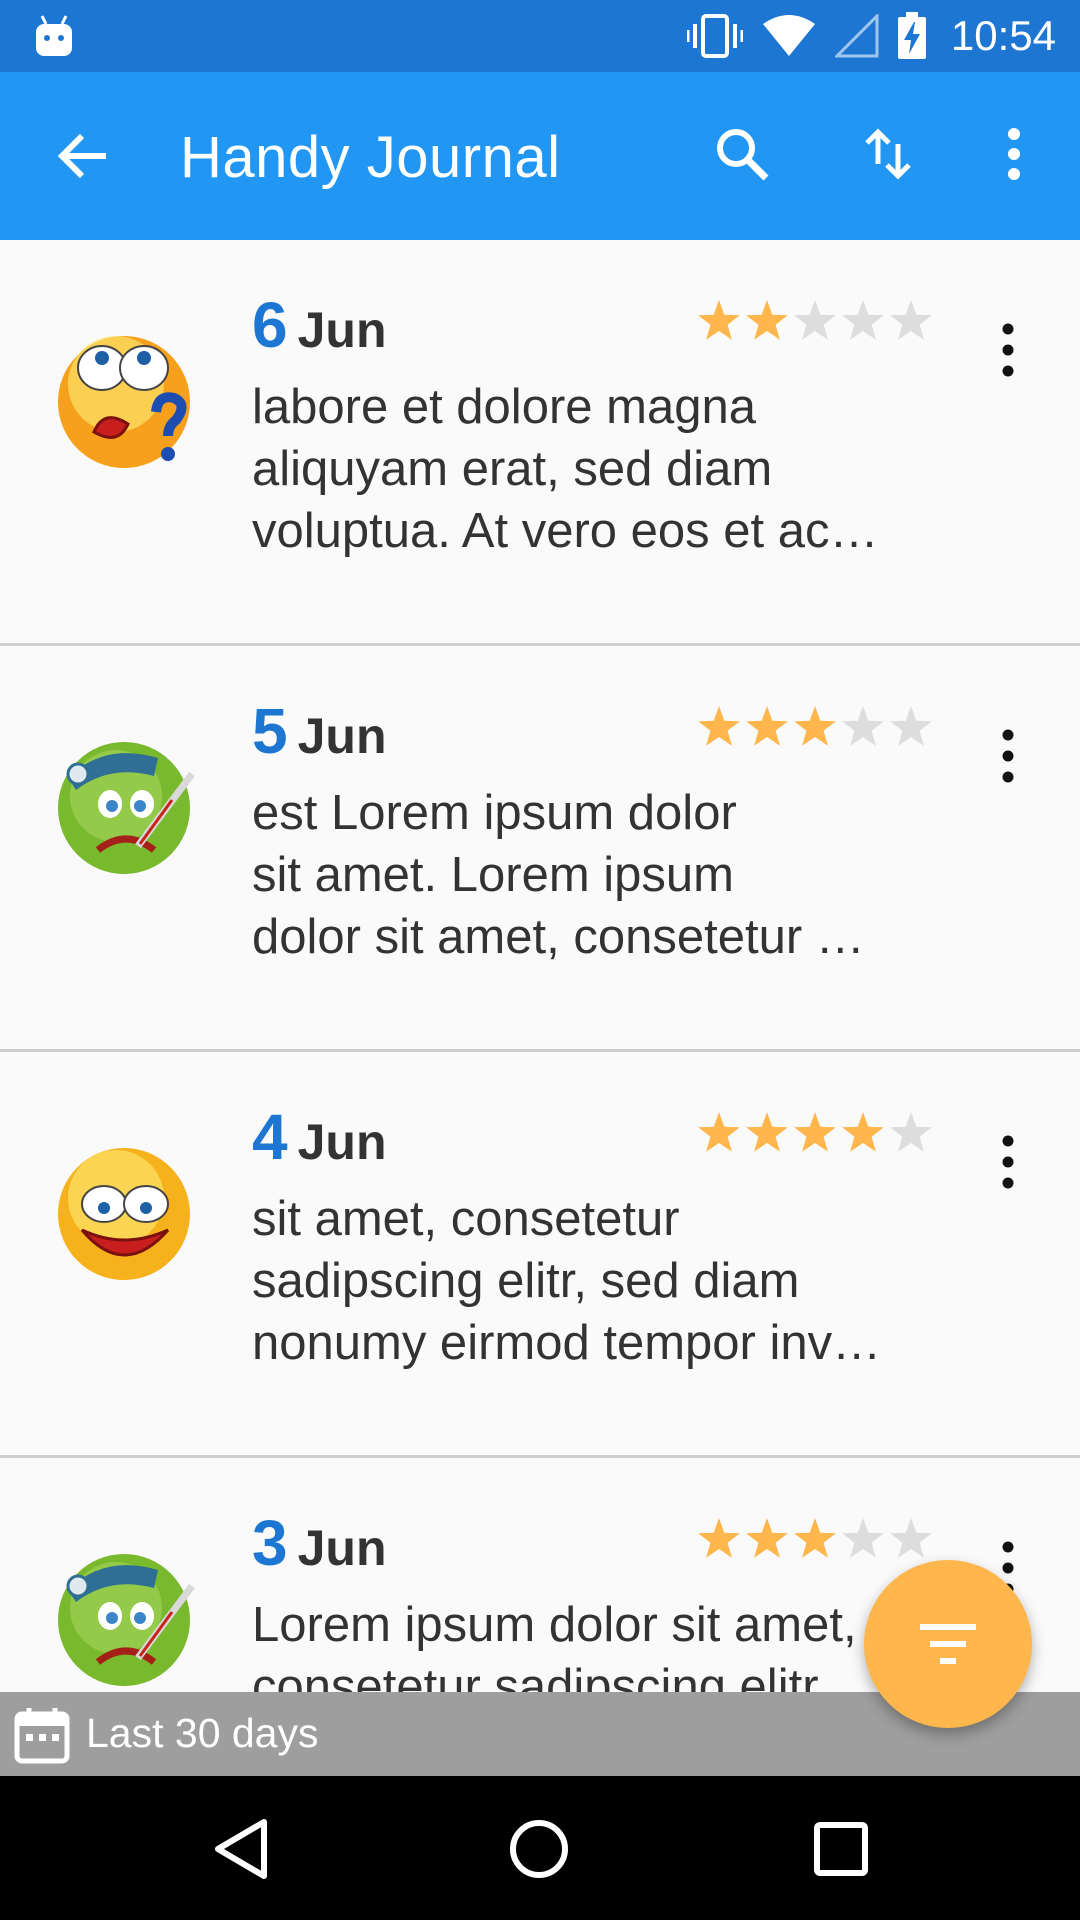  What do you see at coordinates (270, 1543) in the screenshot?
I see `entry-day: 3` at bounding box center [270, 1543].